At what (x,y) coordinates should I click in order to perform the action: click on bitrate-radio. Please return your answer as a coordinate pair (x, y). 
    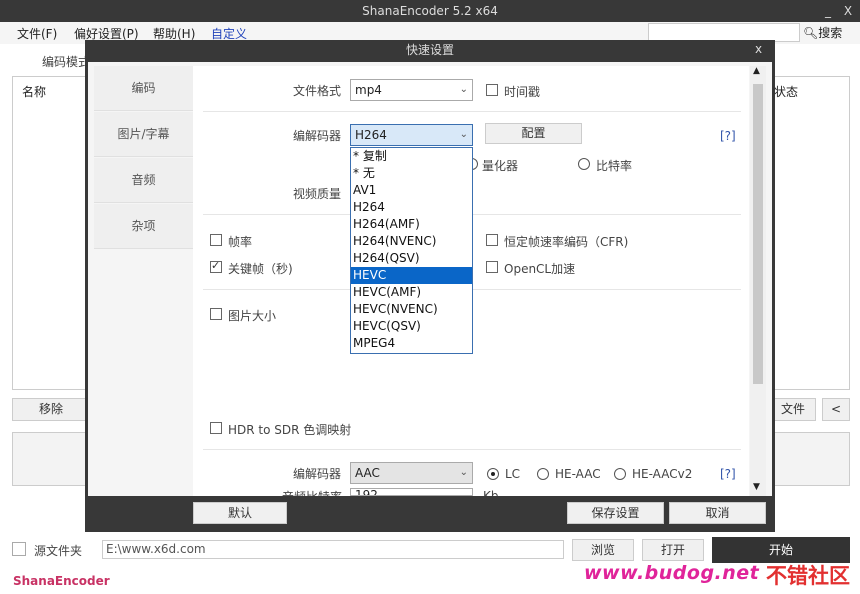
    Looking at the image, I should click on (584, 164).